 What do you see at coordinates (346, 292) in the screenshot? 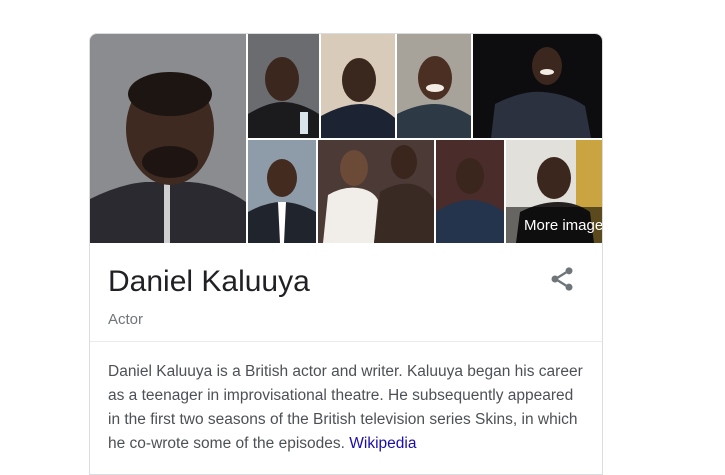
I see `title-section: Daniel Kaluuya Actor` at bounding box center [346, 292].